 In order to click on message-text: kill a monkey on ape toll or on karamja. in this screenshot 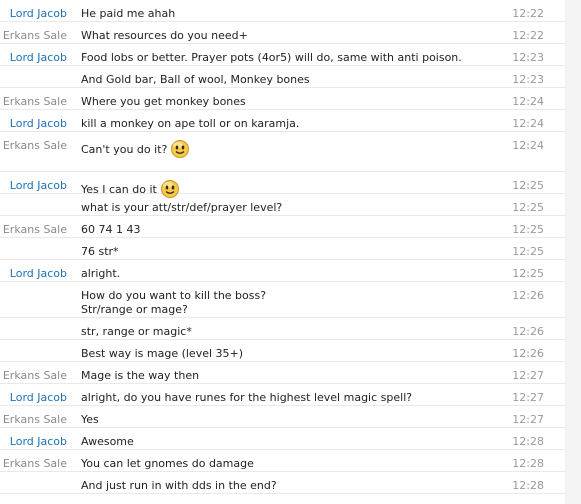, I will do `click(281, 124)`.